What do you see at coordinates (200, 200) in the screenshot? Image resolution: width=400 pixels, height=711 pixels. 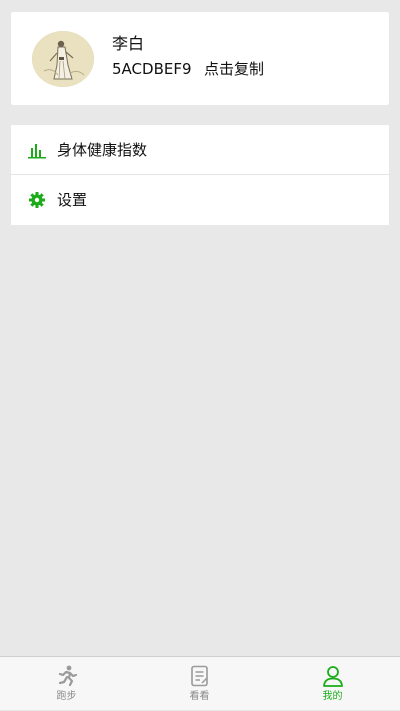 I see `menu-item-settings: 设置` at bounding box center [200, 200].